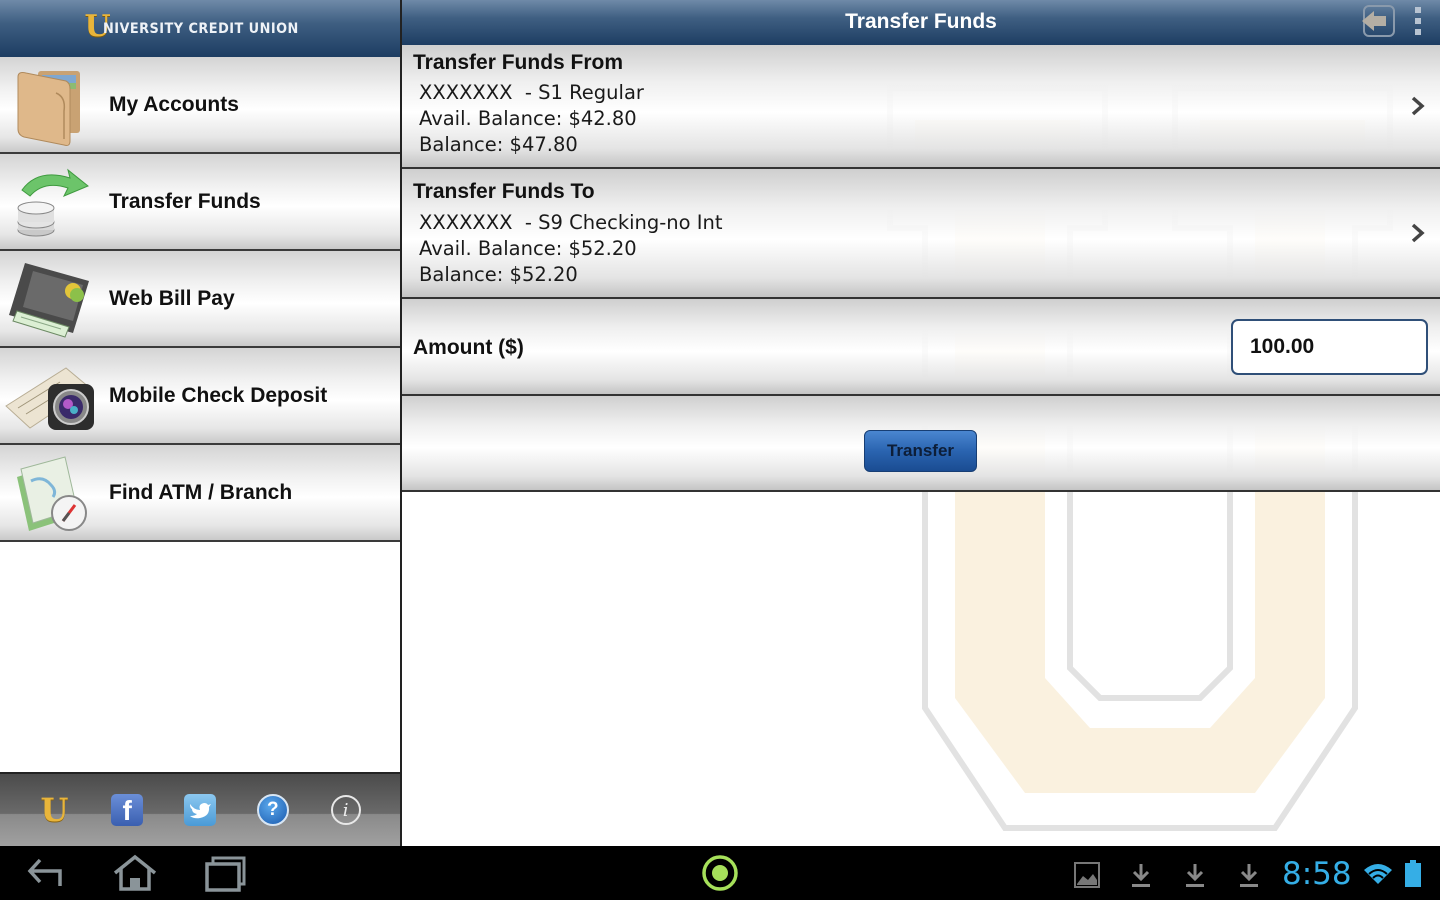  I want to click on battery-icon, so click(1413, 879).